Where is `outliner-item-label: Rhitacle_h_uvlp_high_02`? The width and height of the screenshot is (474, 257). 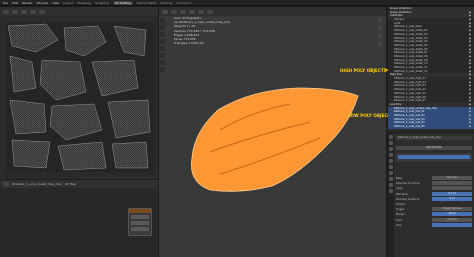
outliner-item-label: Rhitacle_h_uvlp_high_02 is located at coordinates (410, 82).